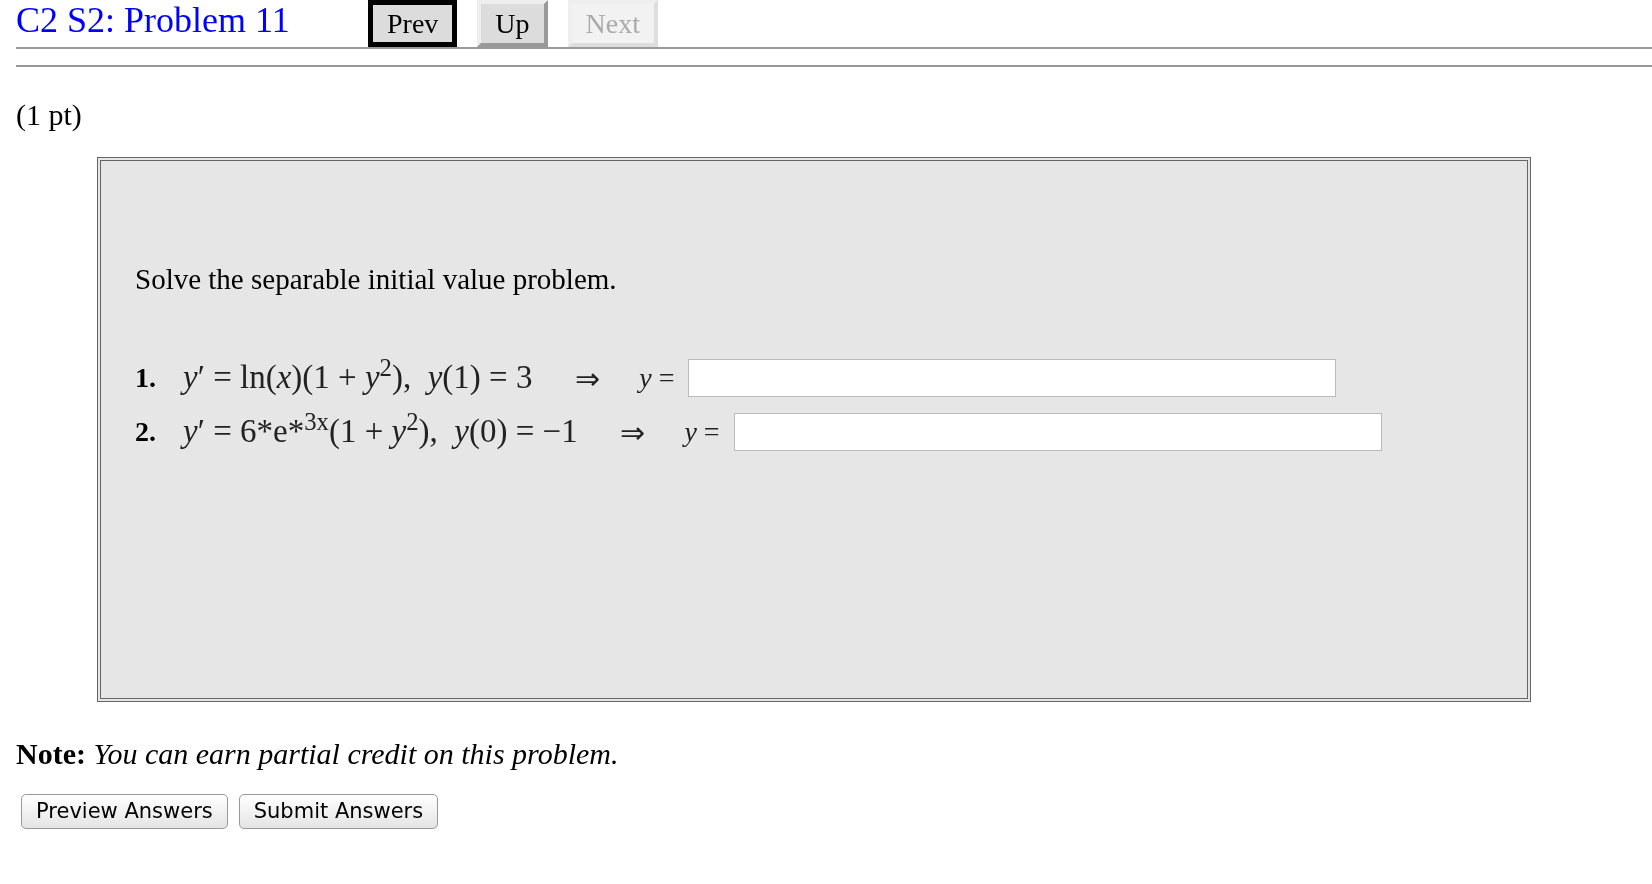  What do you see at coordinates (376, 279) in the screenshot?
I see `problem-statement: Solve the separable initial value problem.` at bounding box center [376, 279].